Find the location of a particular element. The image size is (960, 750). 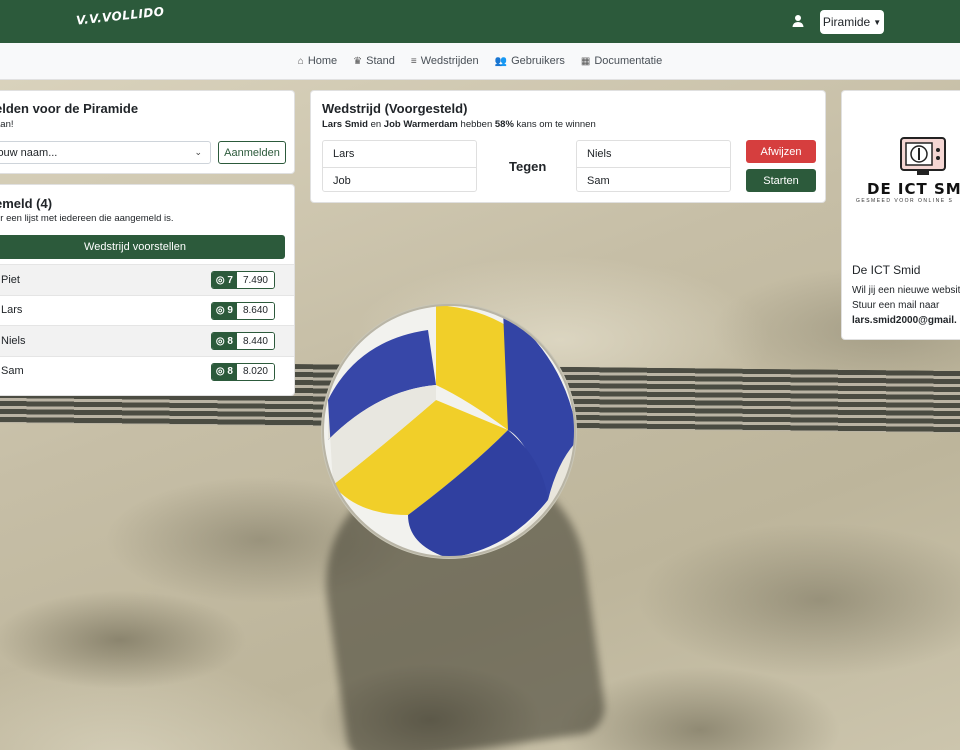

nav-documentatie-label: Documentatie is located at coordinates (628, 61).